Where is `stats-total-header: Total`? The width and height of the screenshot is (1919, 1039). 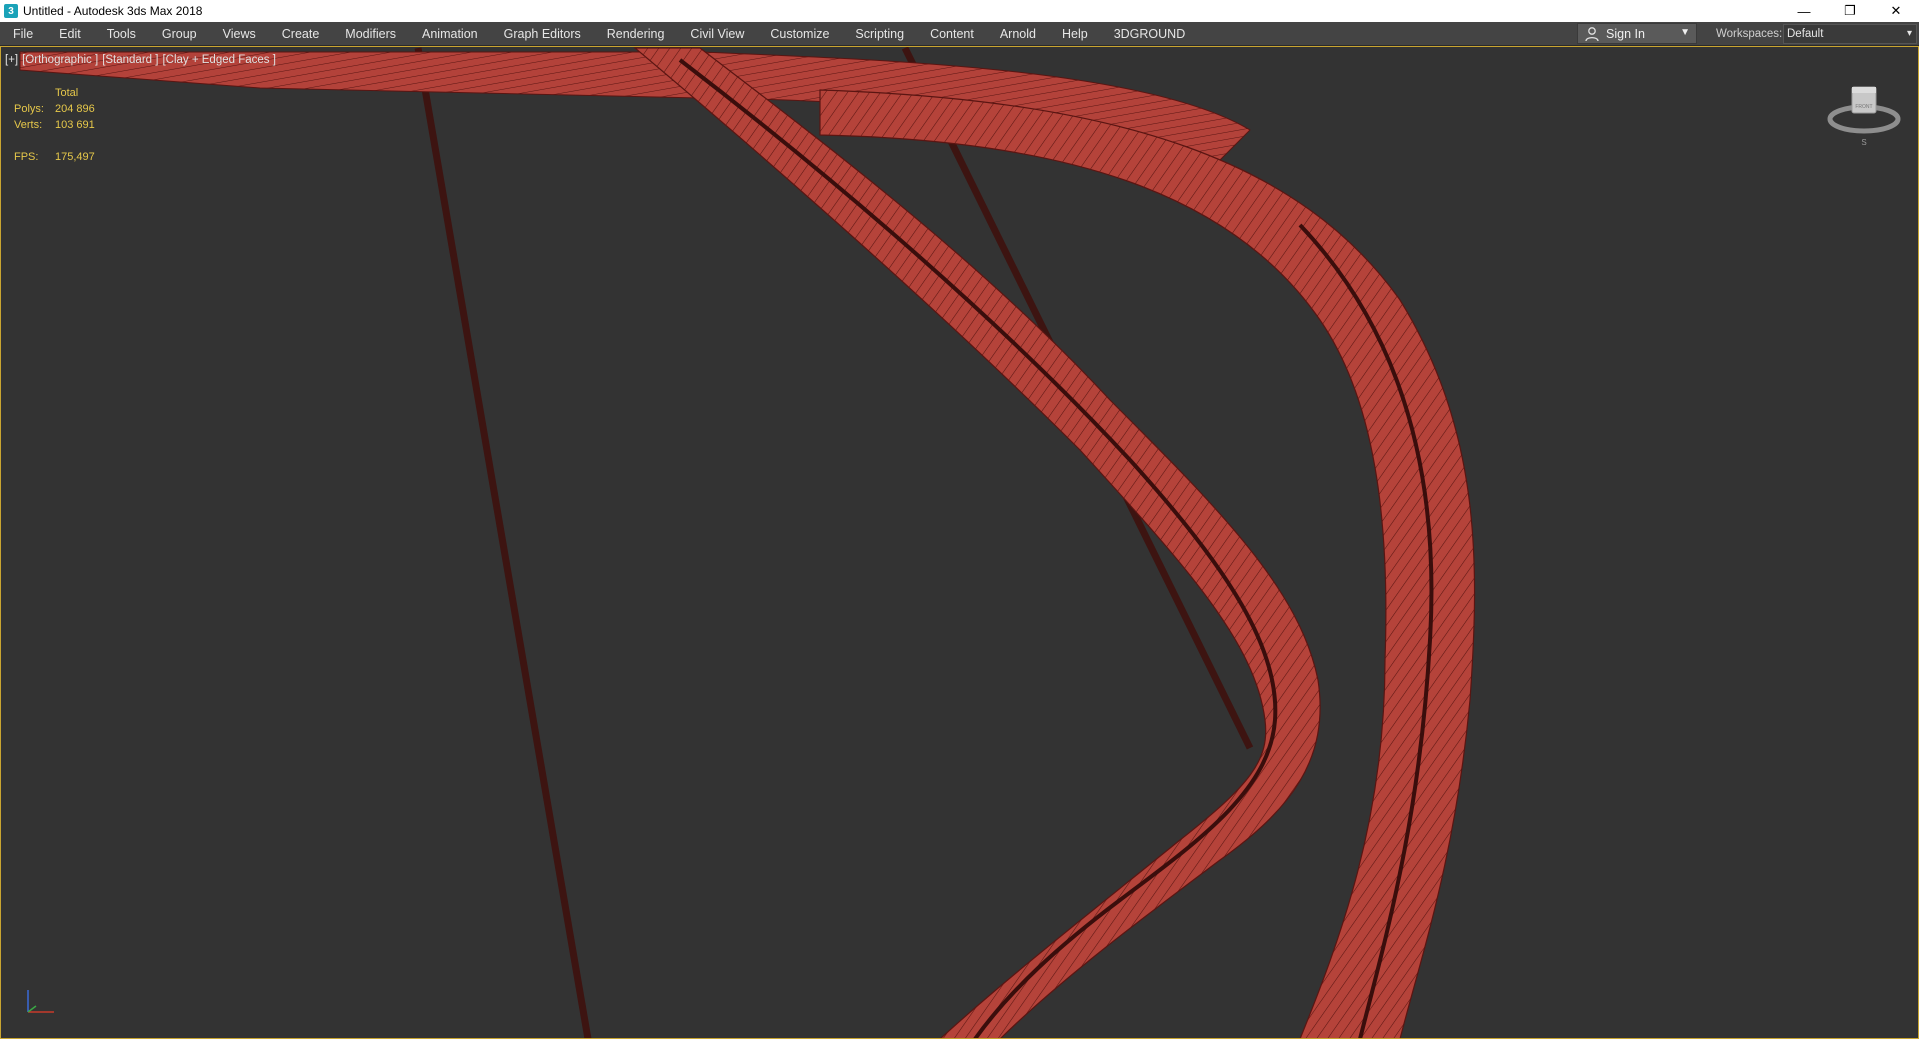 stats-total-header: Total is located at coordinates (67, 93).